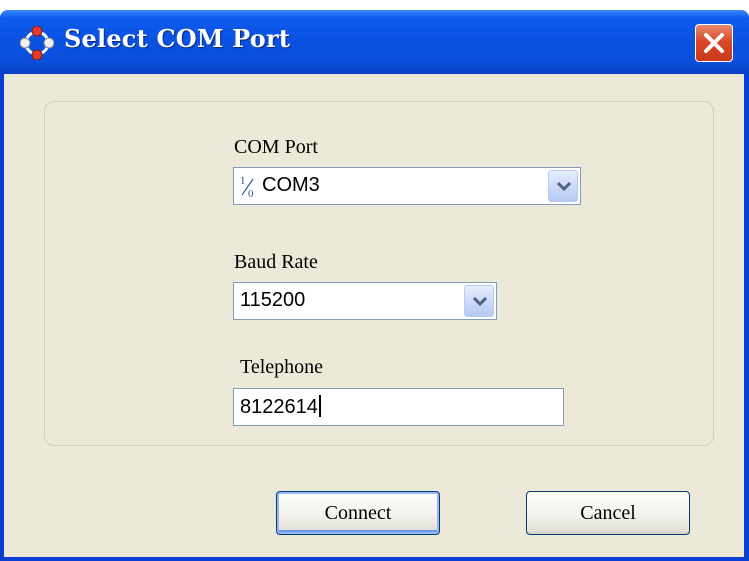 The width and height of the screenshot is (749, 561). I want to click on com-port-label: COM Port, so click(276, 147).